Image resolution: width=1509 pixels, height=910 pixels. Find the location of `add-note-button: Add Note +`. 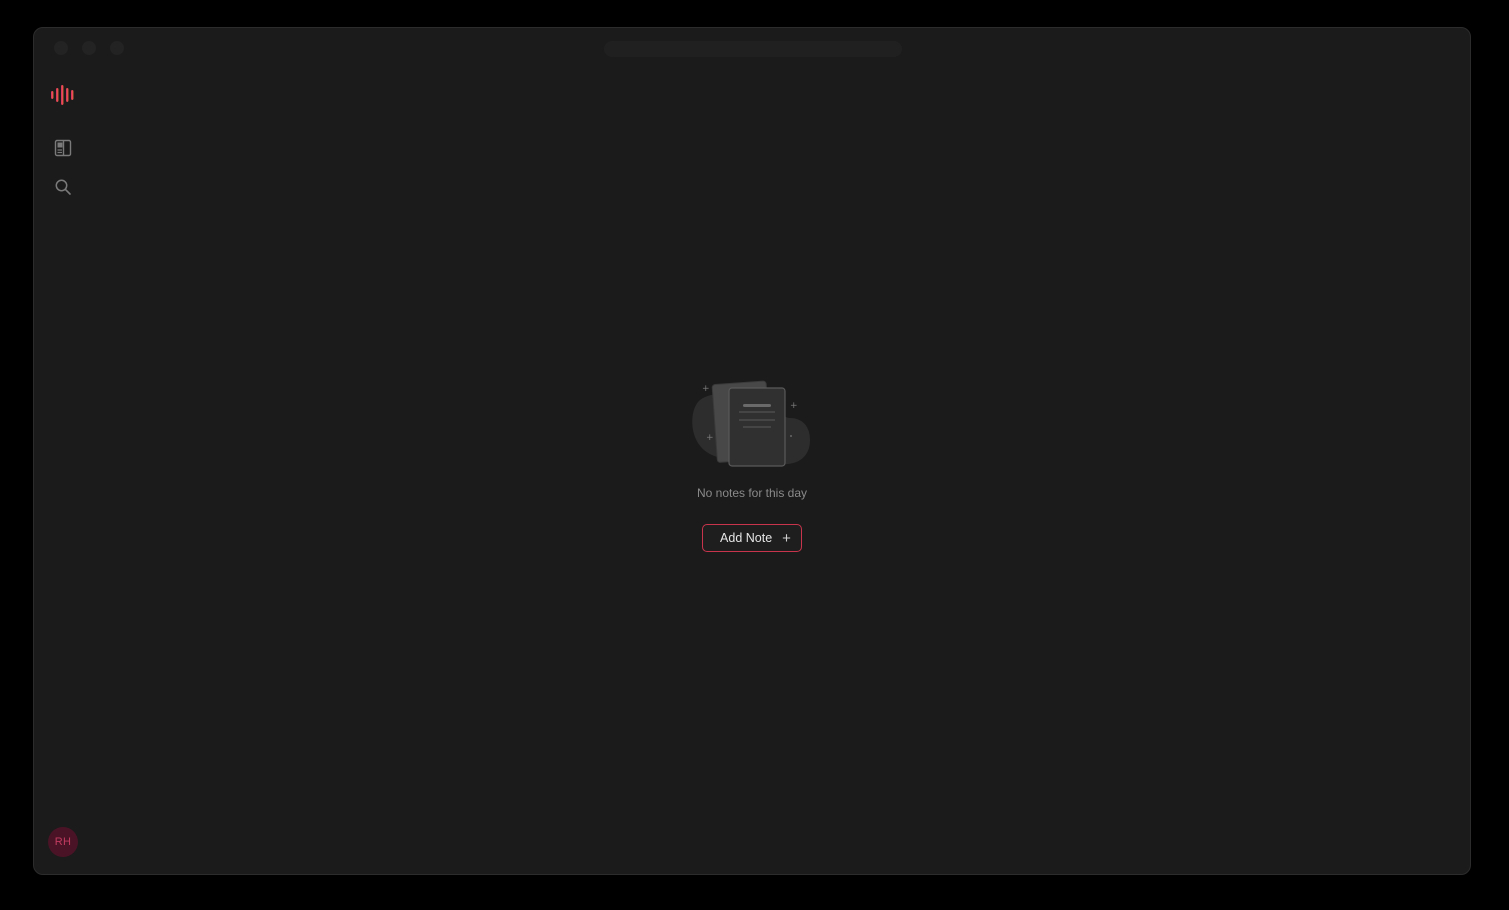

add-note-button: Add Note + is located at coordinates (752, 538).